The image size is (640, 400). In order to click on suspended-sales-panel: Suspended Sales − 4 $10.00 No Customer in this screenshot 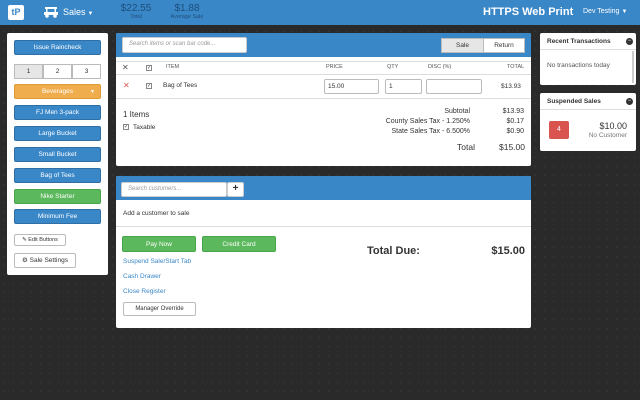, I will do `click(588, 122)`.